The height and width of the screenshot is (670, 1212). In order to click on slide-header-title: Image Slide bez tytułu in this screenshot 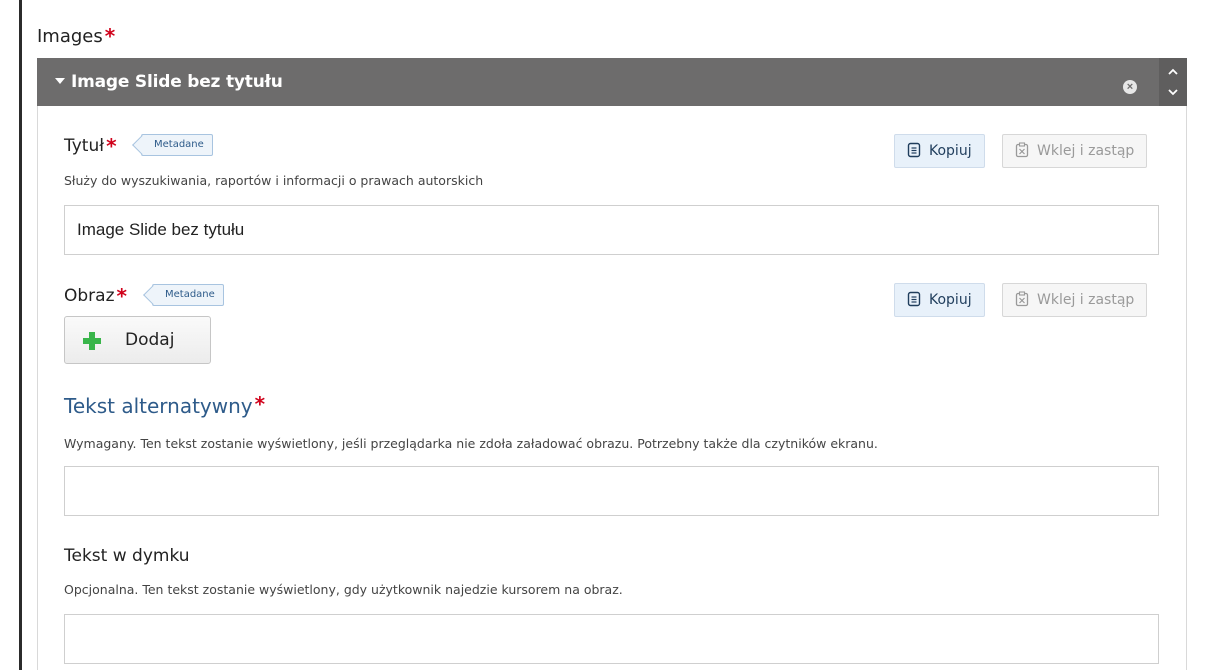, I will do `click(177, 82)`.